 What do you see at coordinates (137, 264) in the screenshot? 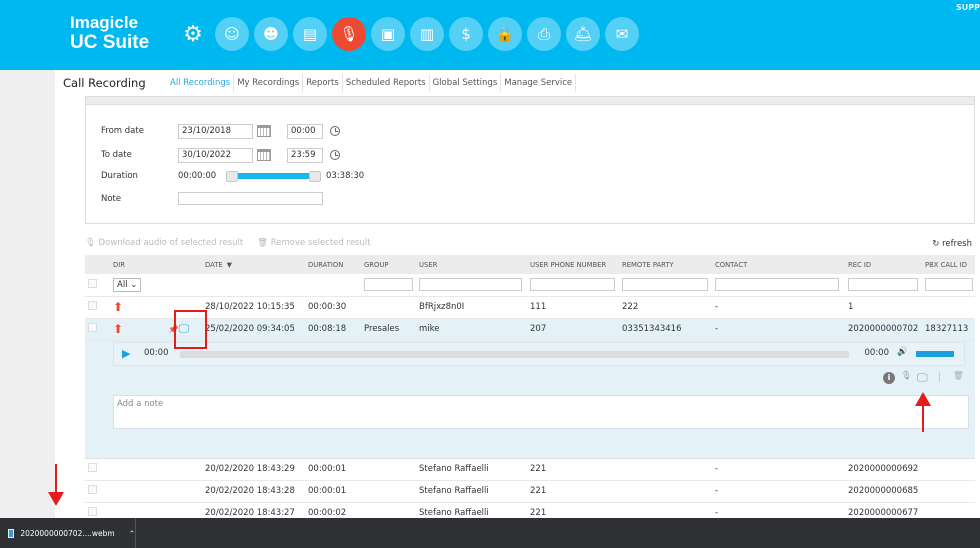
I see `column-header-dir: DIR` at bounding box center [137, 264].